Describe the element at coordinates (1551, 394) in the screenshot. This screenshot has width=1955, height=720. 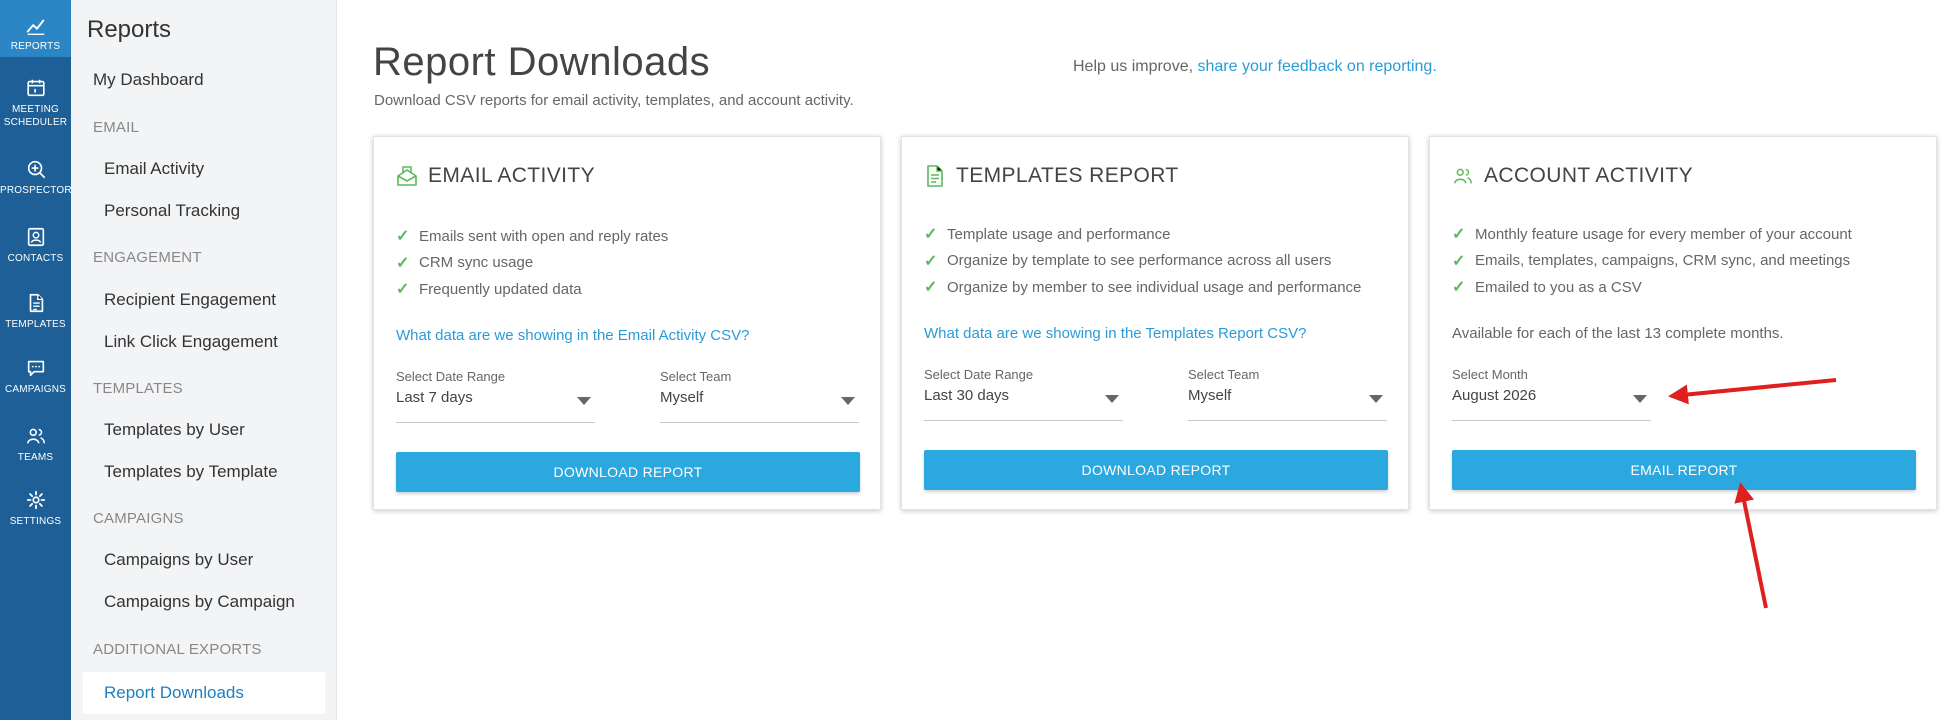
I see `month-select: Select Month August 2026` at that location.